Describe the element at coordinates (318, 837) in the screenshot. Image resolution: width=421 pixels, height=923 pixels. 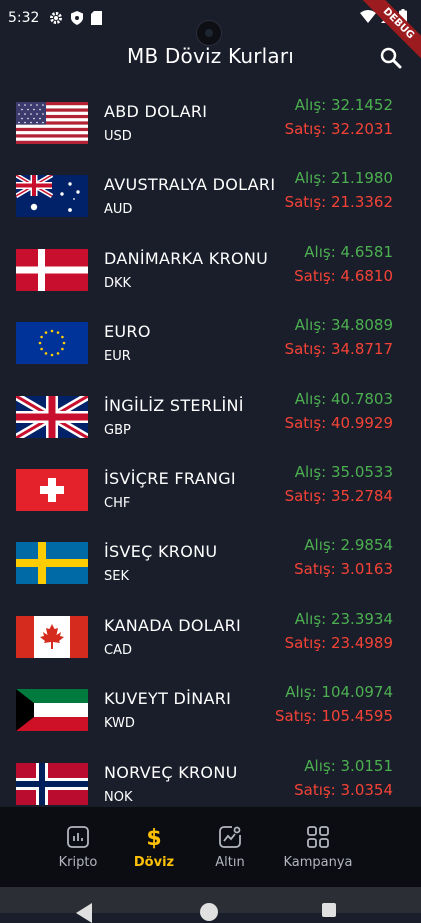
I see `grid-icon` at that location.